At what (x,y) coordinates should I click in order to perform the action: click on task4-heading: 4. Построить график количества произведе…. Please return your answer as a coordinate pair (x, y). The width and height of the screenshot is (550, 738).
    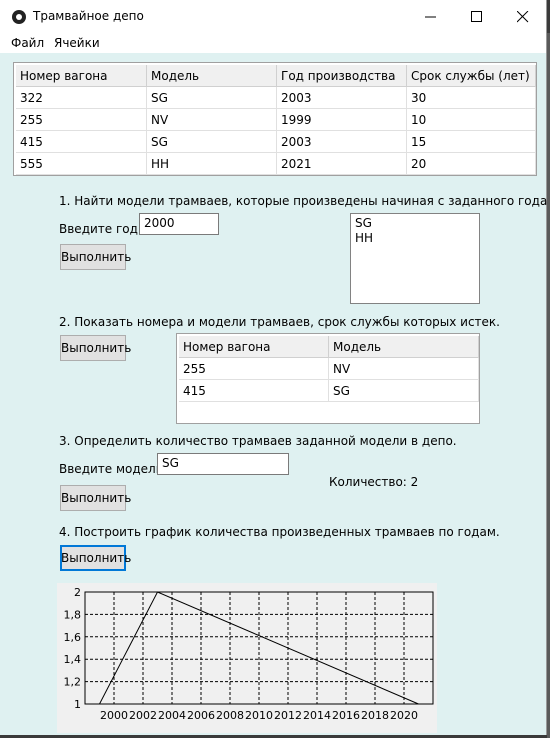
    Looking at the image, I should click on (279, 532).